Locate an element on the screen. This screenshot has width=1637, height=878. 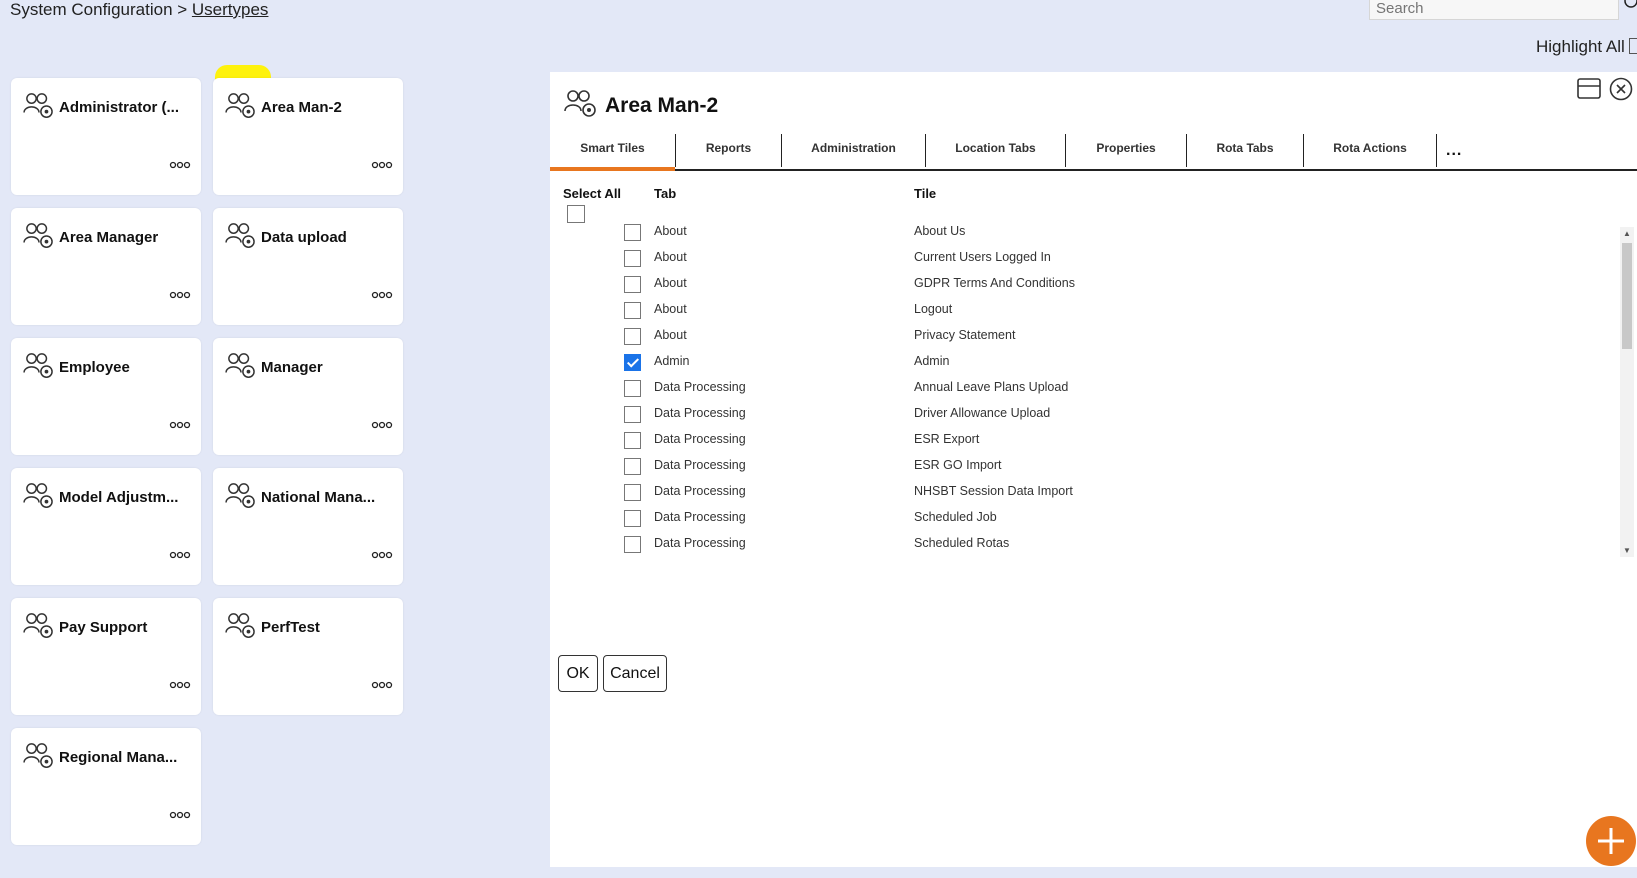
usertype-tile-label: Employee is located at coordinates (94, 367).